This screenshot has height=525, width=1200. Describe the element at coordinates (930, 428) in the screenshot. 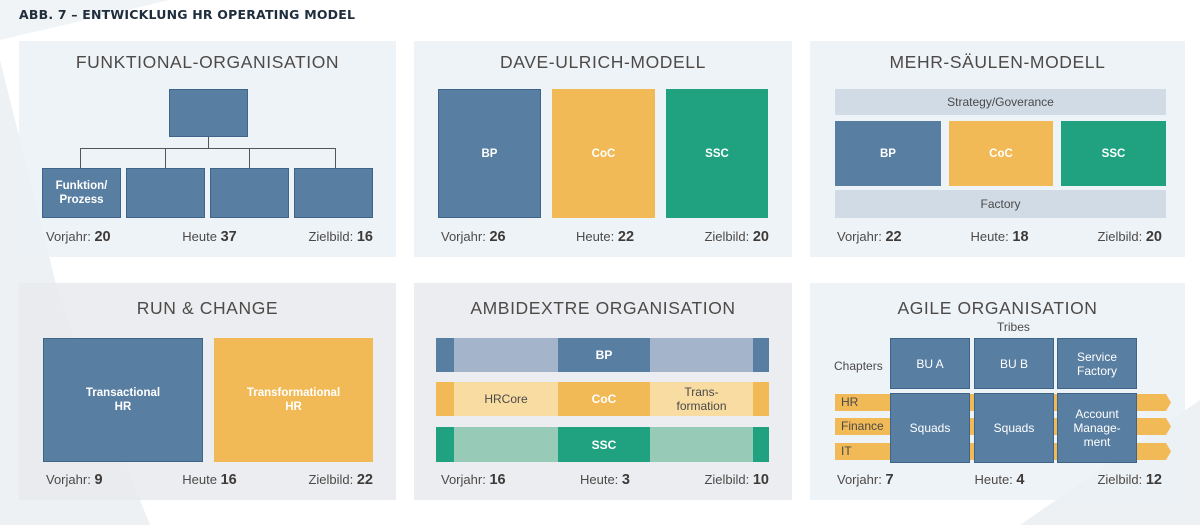

I see `squad-box-1: Squads` at that location.